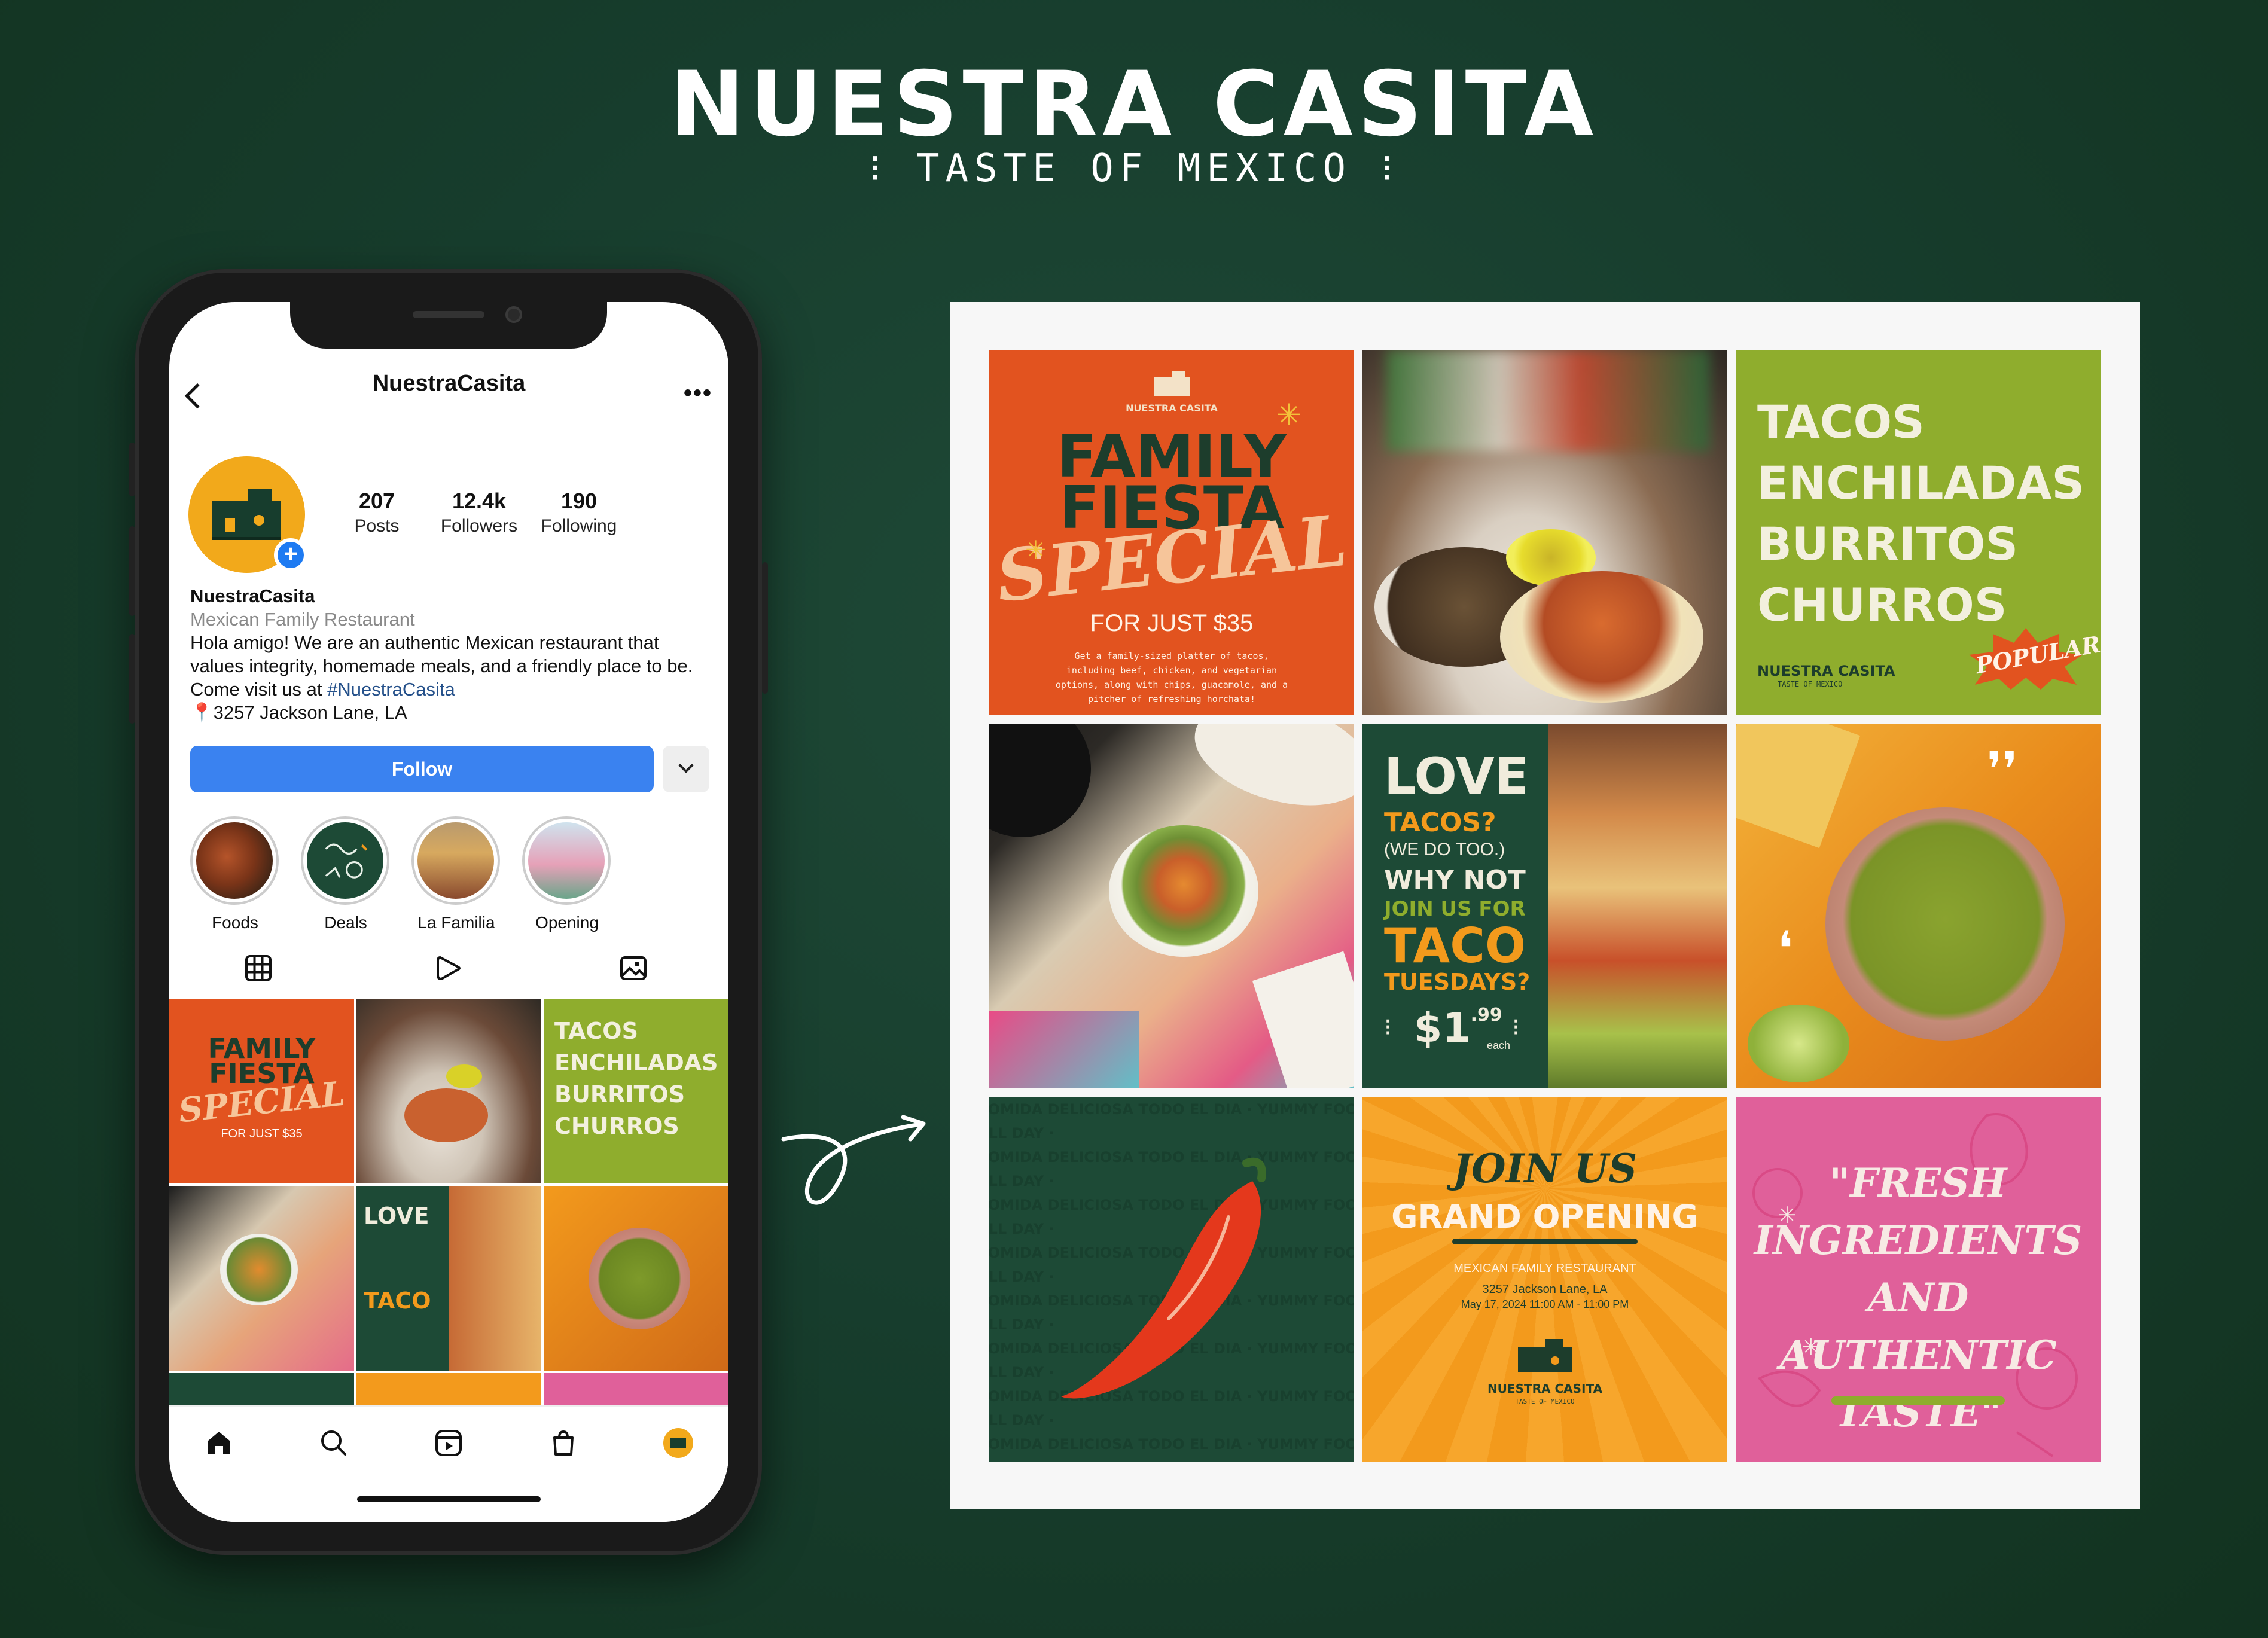 This screenshot has height=1638, width=2268. Describe the element at coordinates (446, 1115) in the screenshot. I see `taco-image` at that location.